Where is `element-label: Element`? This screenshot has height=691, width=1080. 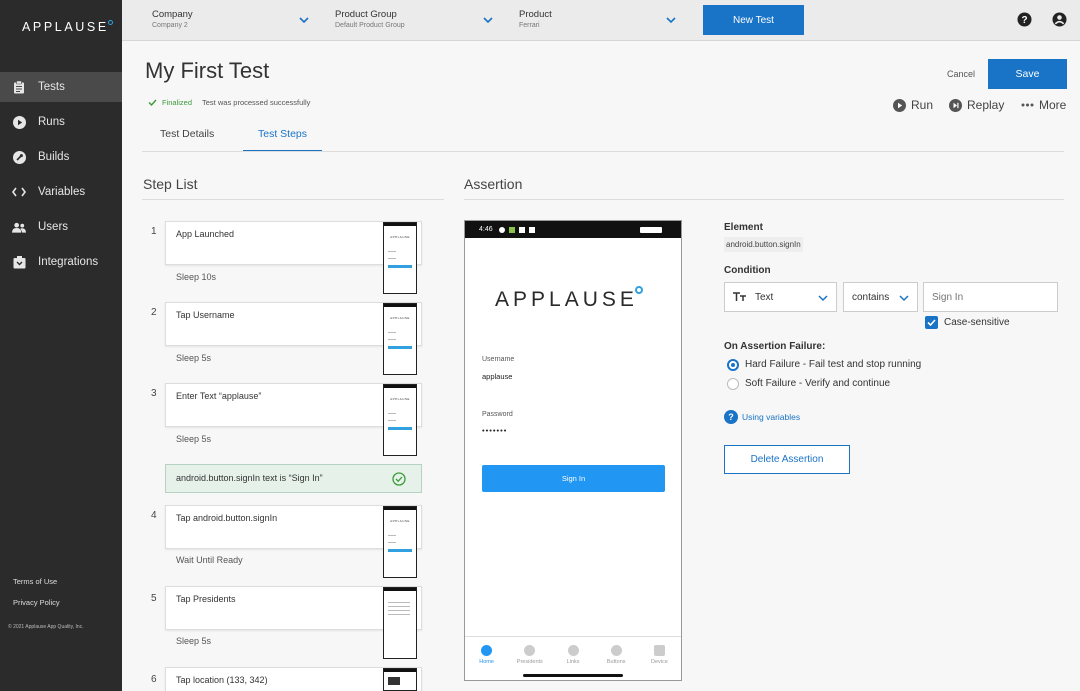
element-label: Element is located at coordinates (743, 227).